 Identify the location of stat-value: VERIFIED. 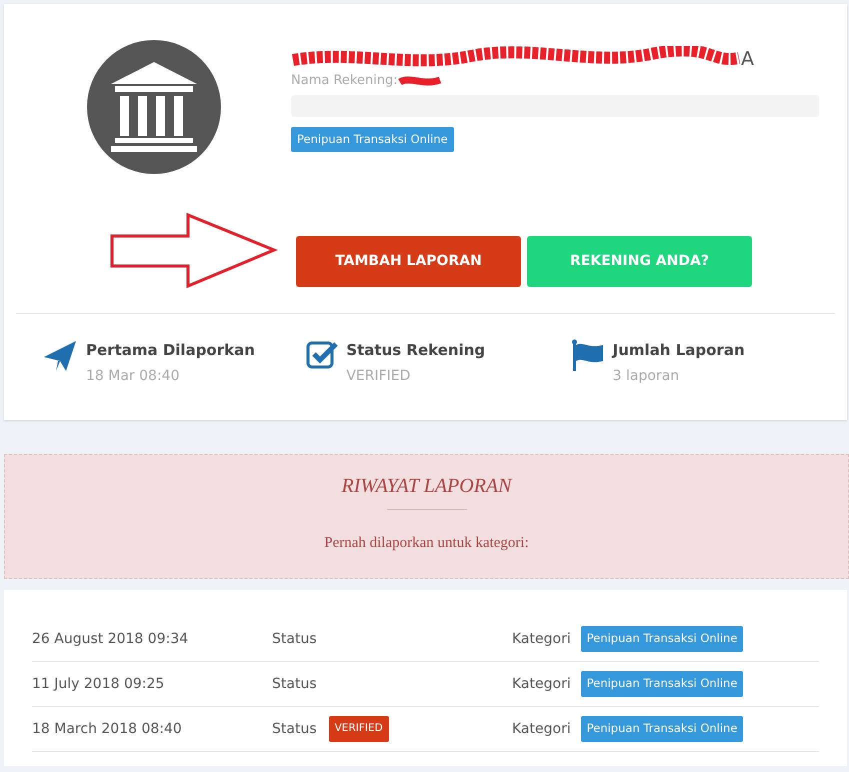
(379, 376).